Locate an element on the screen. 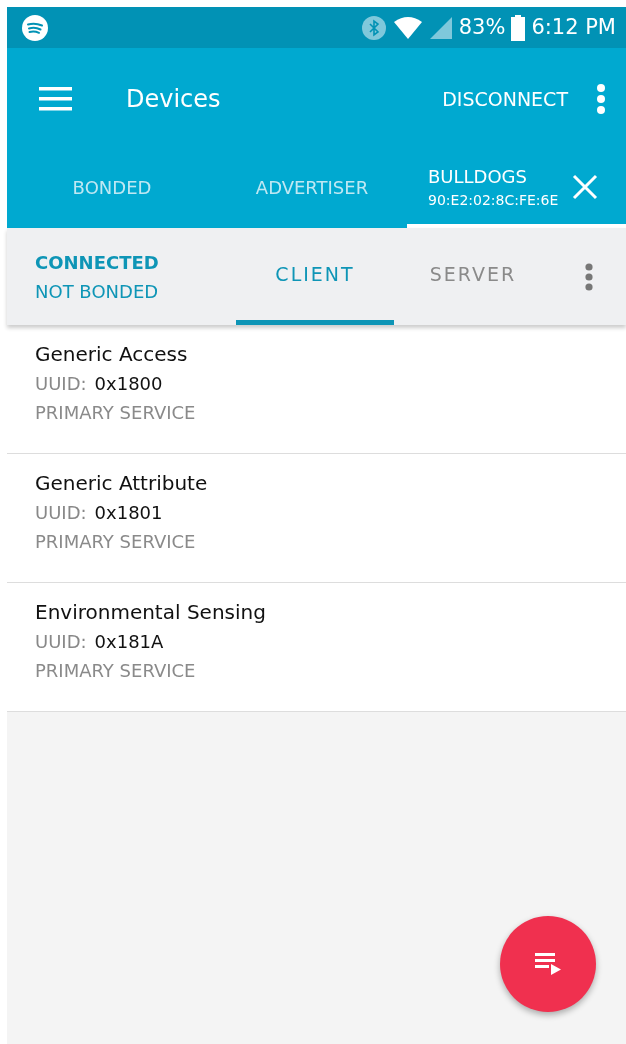  connection-status: CONNECTED is located at coordinates (97, 262).